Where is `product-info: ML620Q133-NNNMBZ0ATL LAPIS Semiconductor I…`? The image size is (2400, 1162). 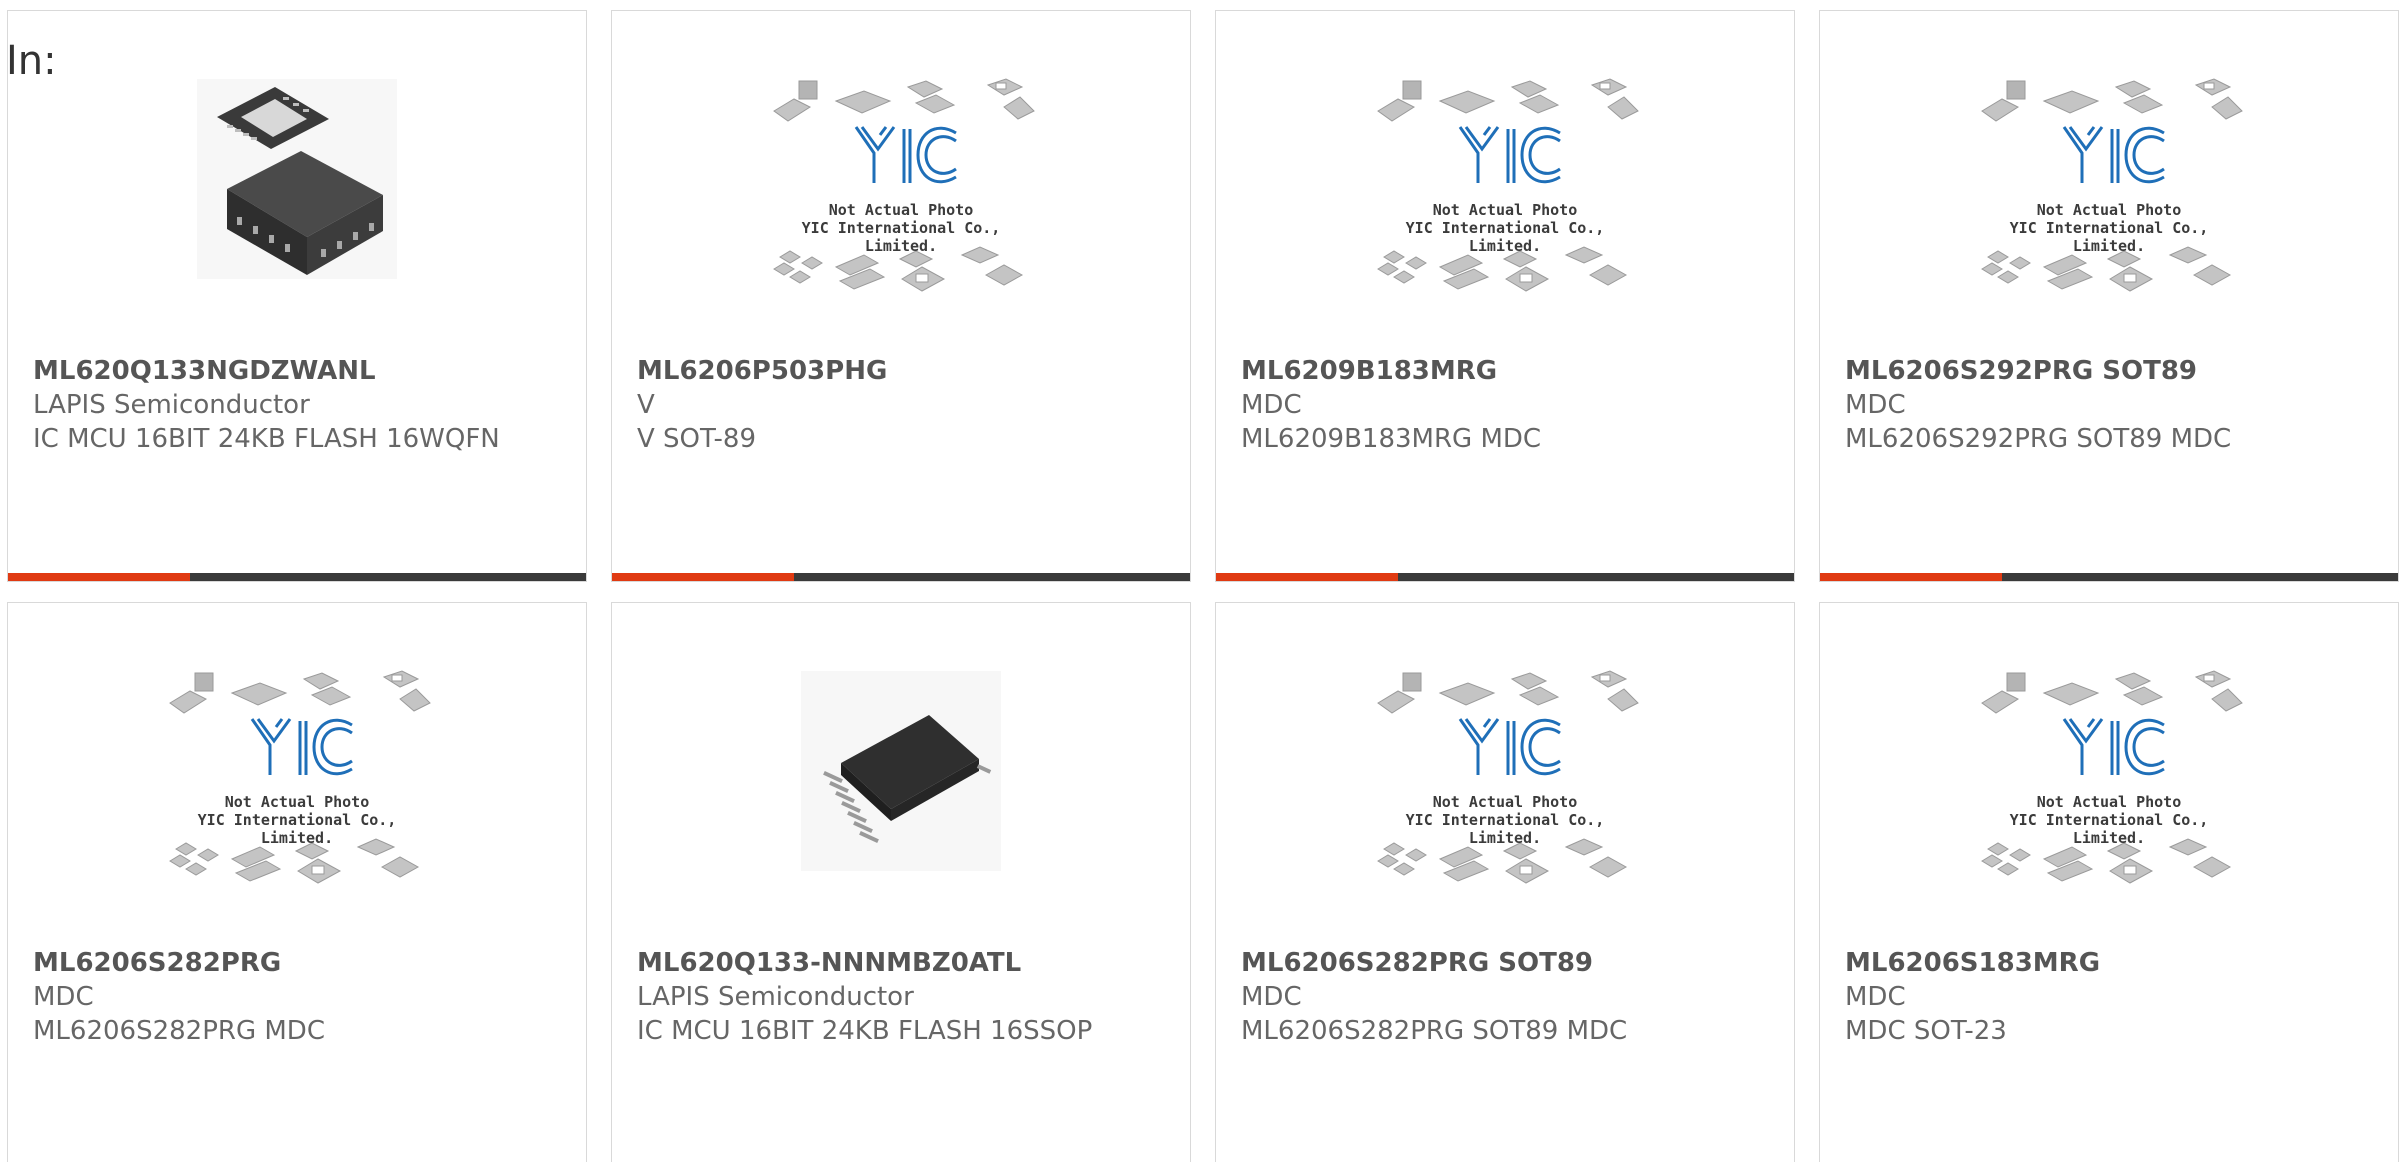 product-info: ML620Q133-NNNMBZ0ATL LAPIS Semiconductor I… is located at coordinates (903, 997).